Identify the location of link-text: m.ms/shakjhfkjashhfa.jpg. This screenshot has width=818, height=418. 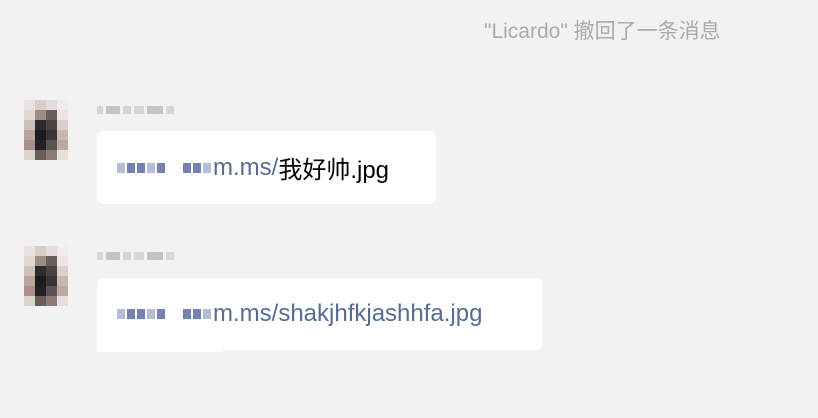
(347, 314).